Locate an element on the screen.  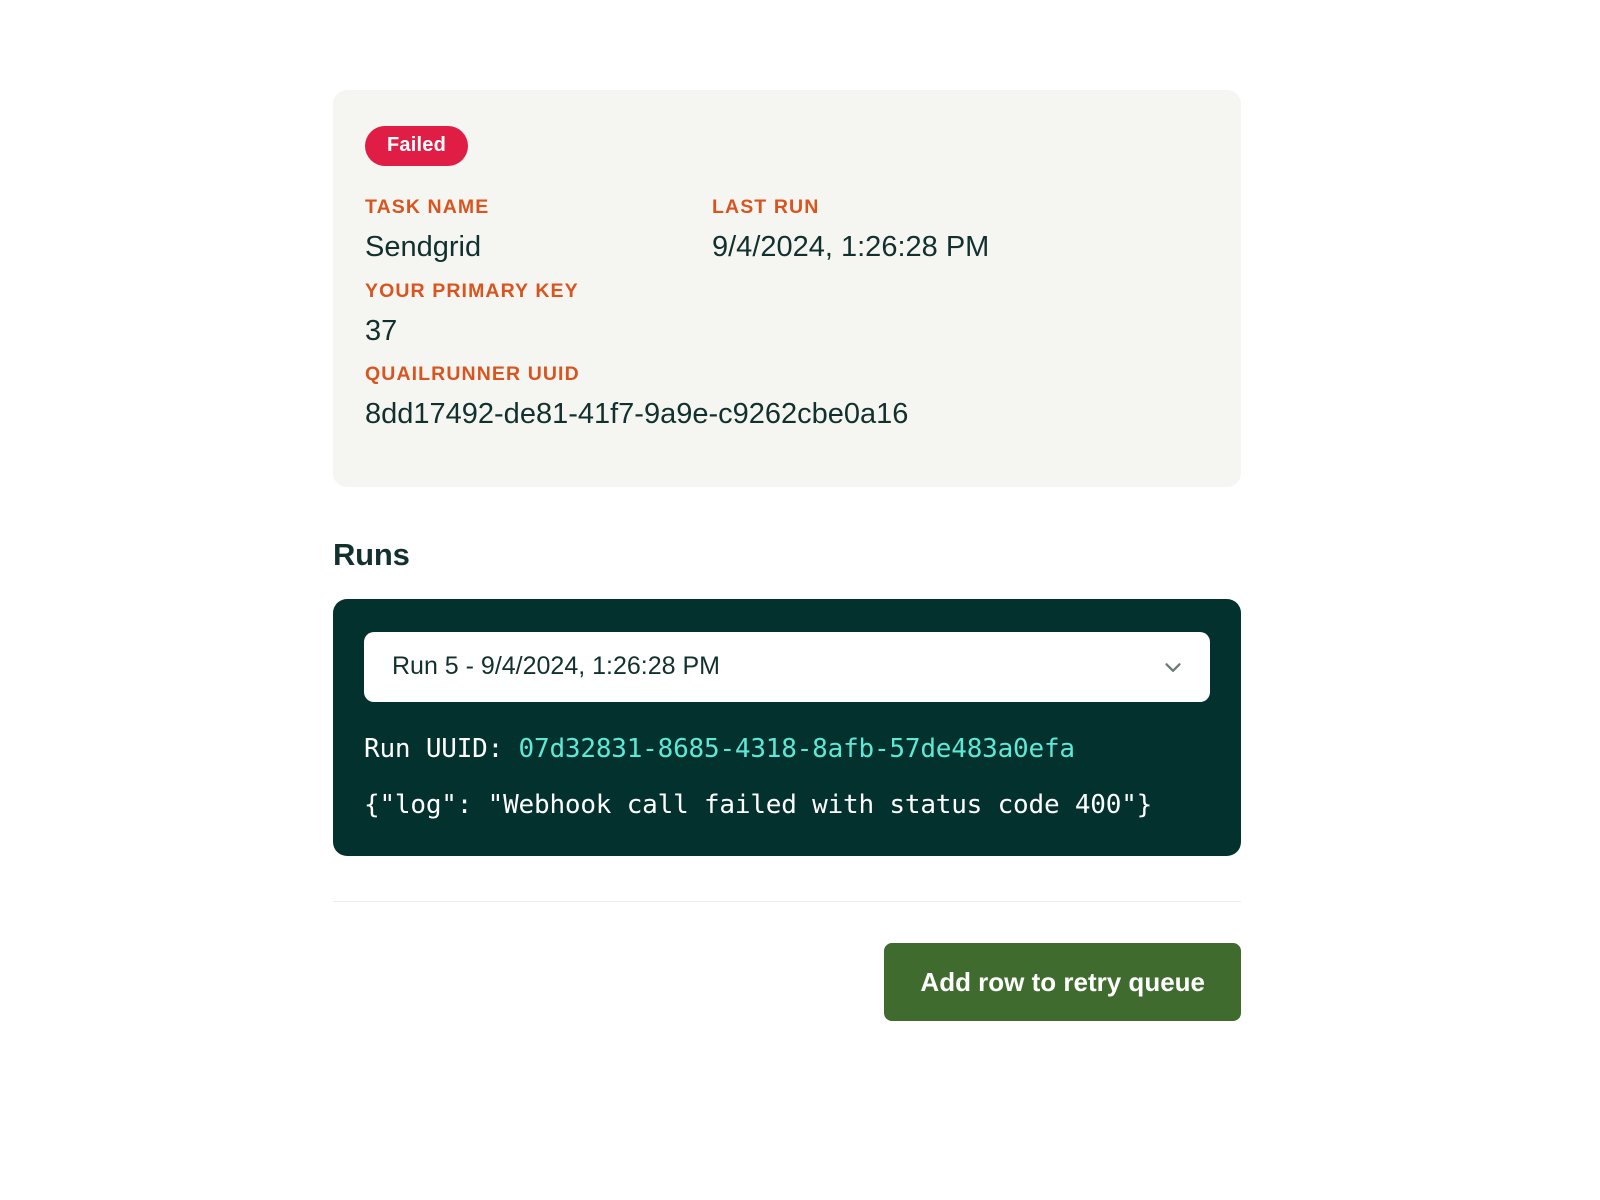
run-select: Run 5 - 9/4/2024, 1:26:28 PM is located at coordinates (787, 666).